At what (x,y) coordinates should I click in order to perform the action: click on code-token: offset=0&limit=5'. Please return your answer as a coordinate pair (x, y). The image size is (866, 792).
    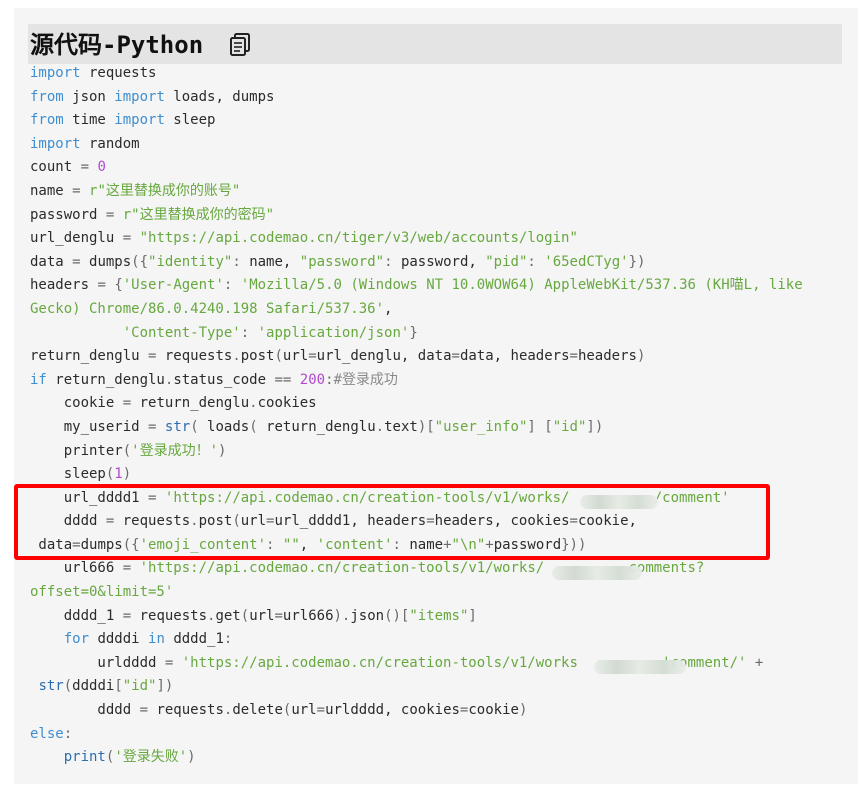
    Looking at the image, I should click on (102, 592).